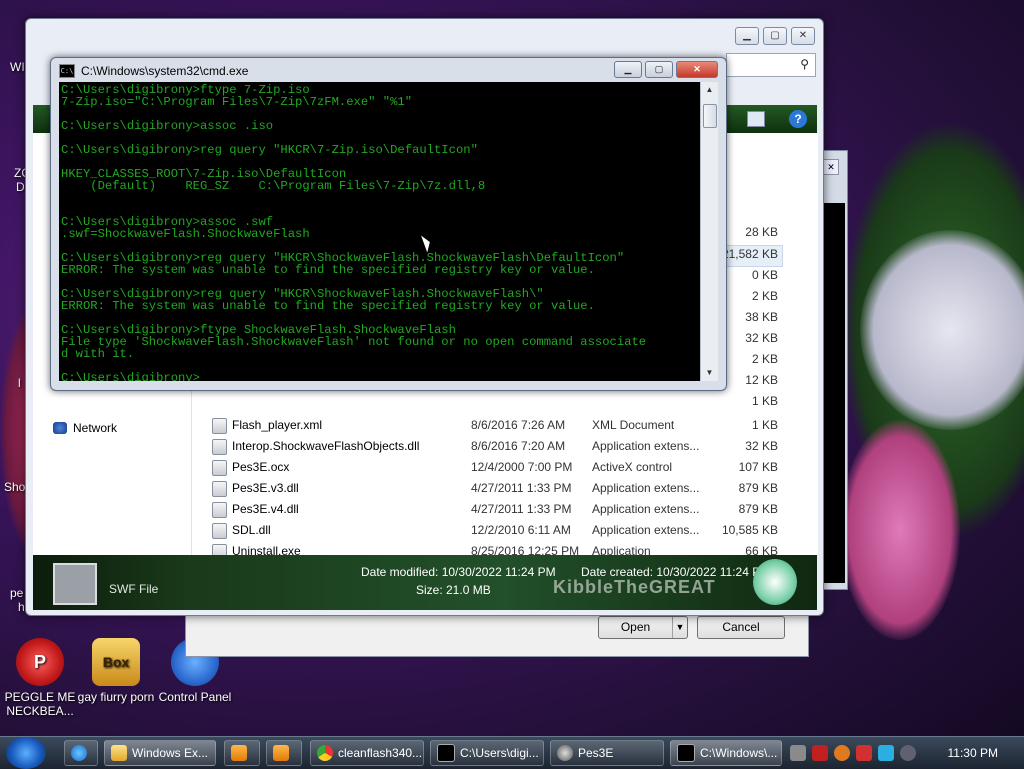  Describe the element at coordinates (775, 582) in the screenshot. I see `mascot-icon` at that location.